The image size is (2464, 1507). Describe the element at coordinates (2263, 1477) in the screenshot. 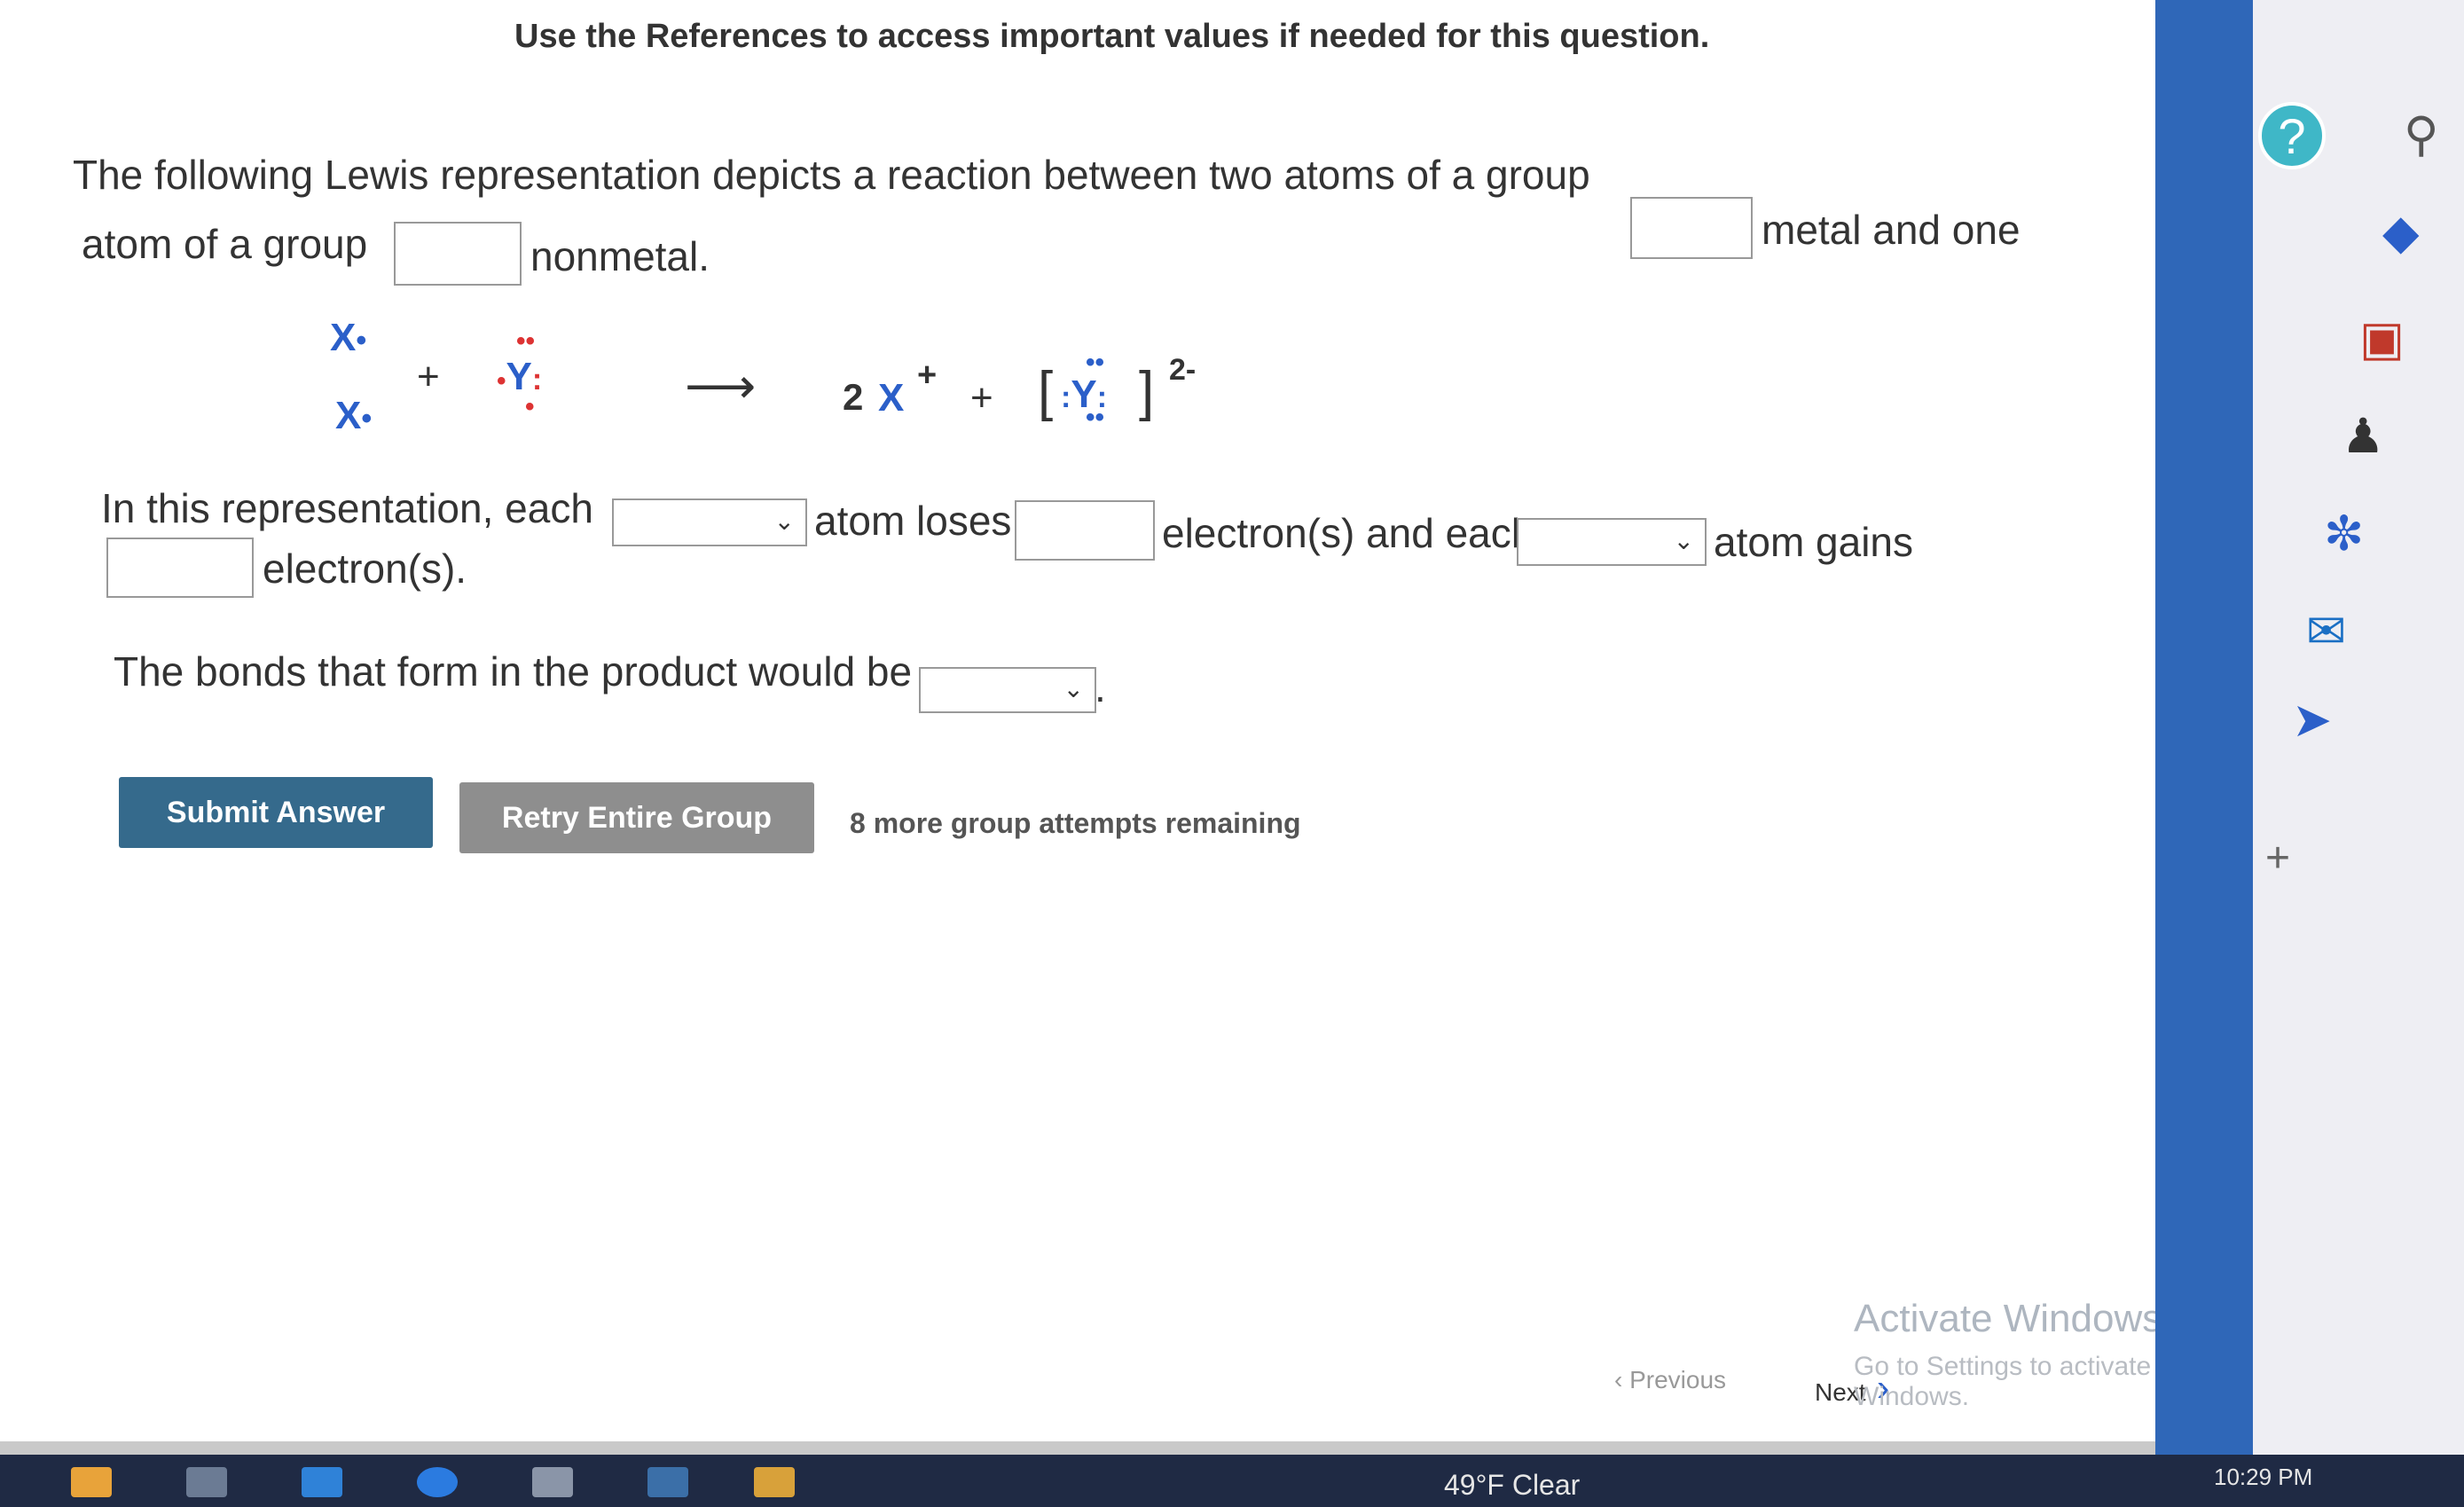

I see `clock: 10:29 PM` at that location.